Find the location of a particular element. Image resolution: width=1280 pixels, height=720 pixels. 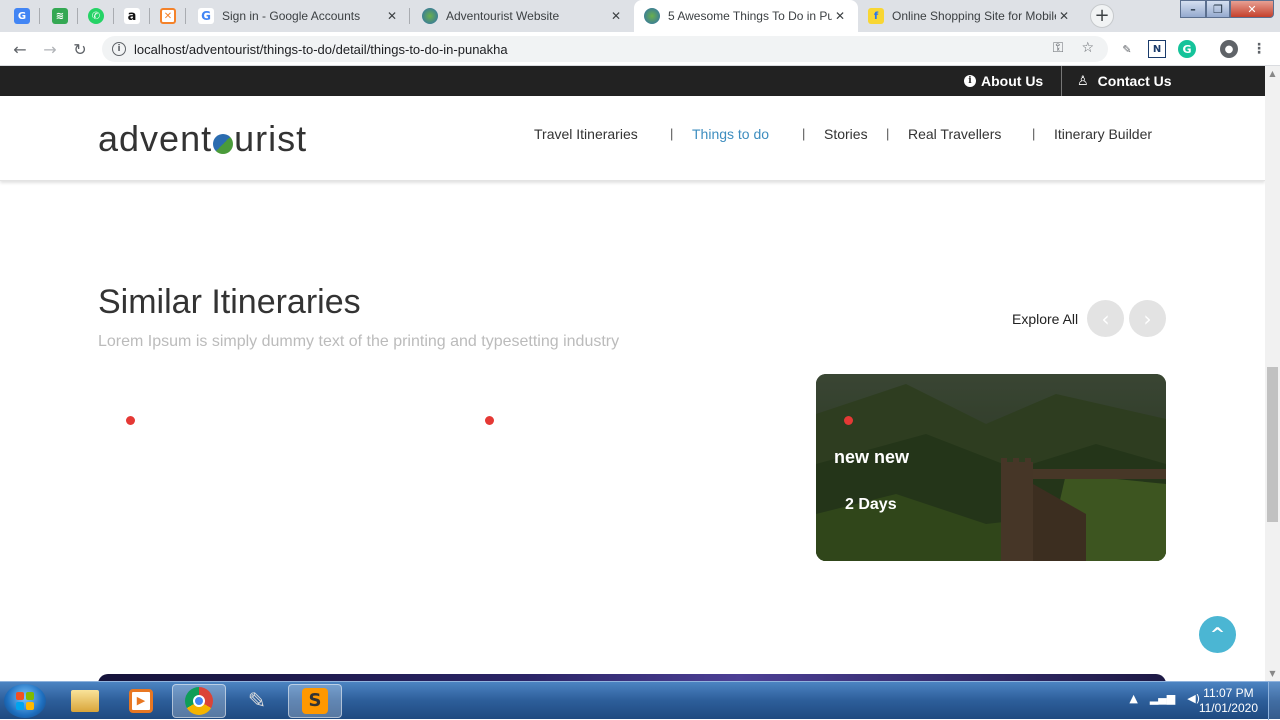

window-minimize-button: – is located at coordinates (1193, 9).